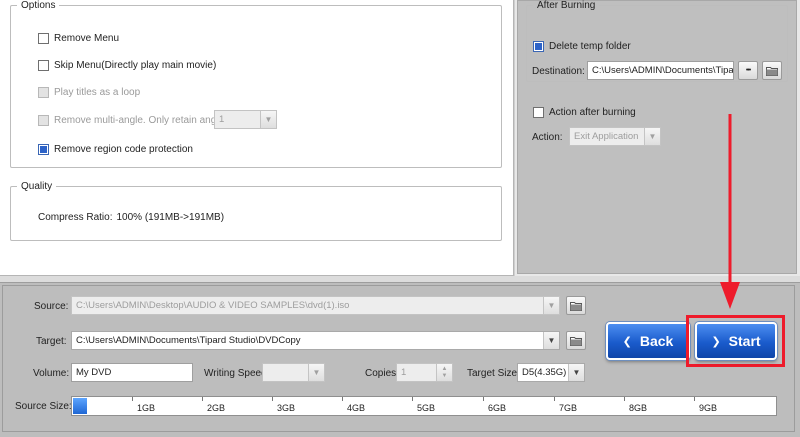 The image size is (800, 437). I want to click on action-select: Exit Application ▼, so click(615, 136).